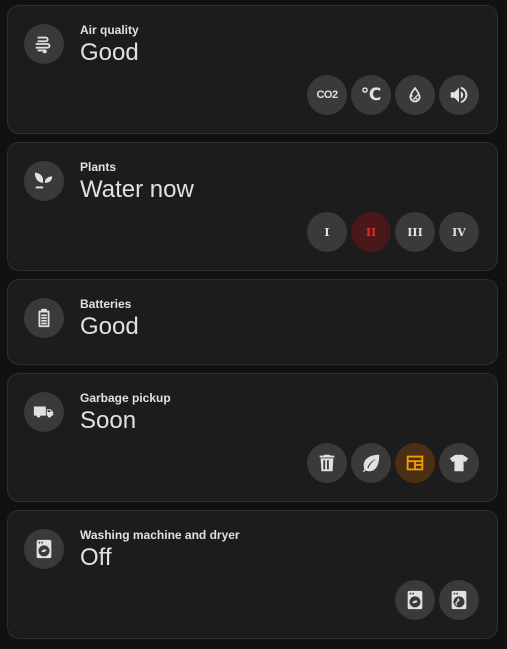  I want to click on card-batteries: Batteries Good, so click(252, 322).